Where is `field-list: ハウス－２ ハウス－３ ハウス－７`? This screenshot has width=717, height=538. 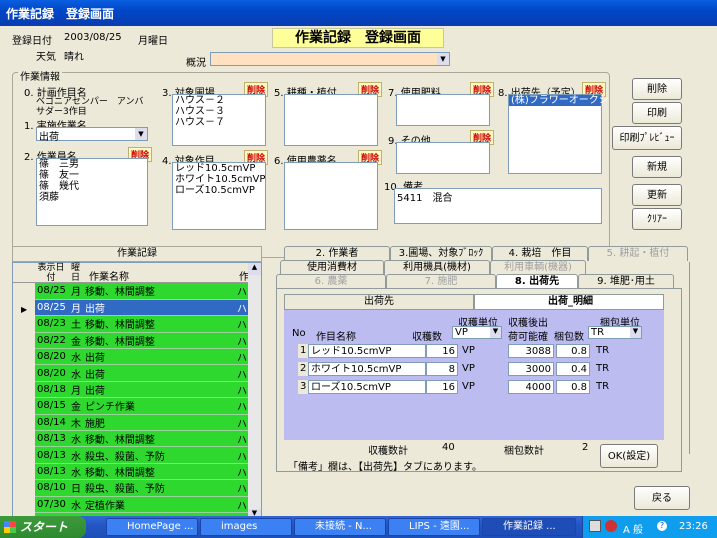 field-list: ハウス－２ ハウス－３ ハウス－７ is located at coordinates (219, 120).